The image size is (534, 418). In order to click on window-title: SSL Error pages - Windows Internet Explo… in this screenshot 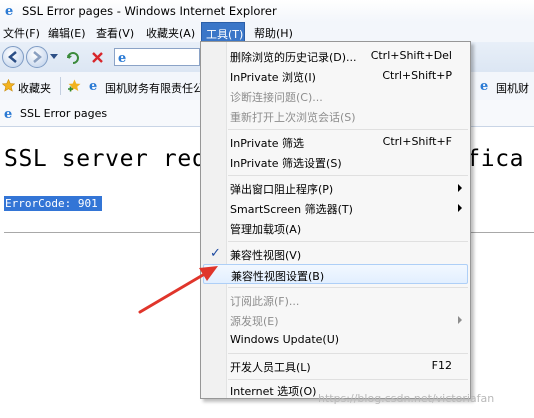, I will do `click(149, 11)`.